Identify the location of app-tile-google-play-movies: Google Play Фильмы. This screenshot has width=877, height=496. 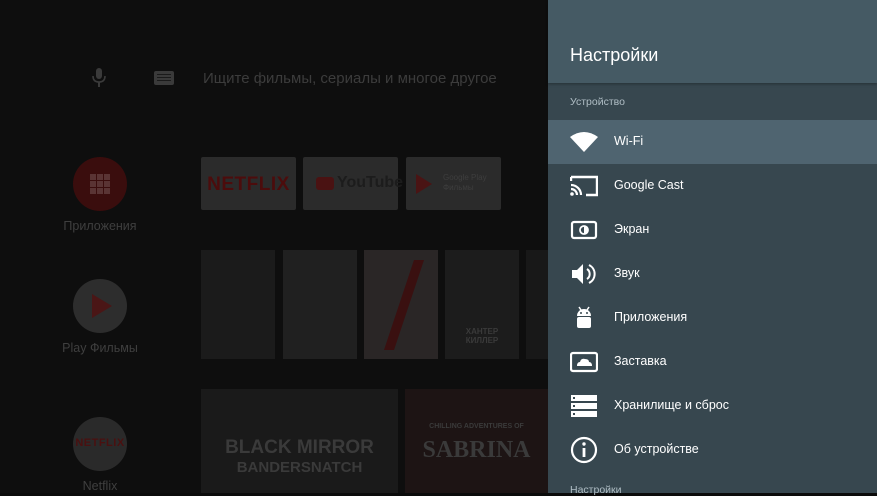
(453, 183).